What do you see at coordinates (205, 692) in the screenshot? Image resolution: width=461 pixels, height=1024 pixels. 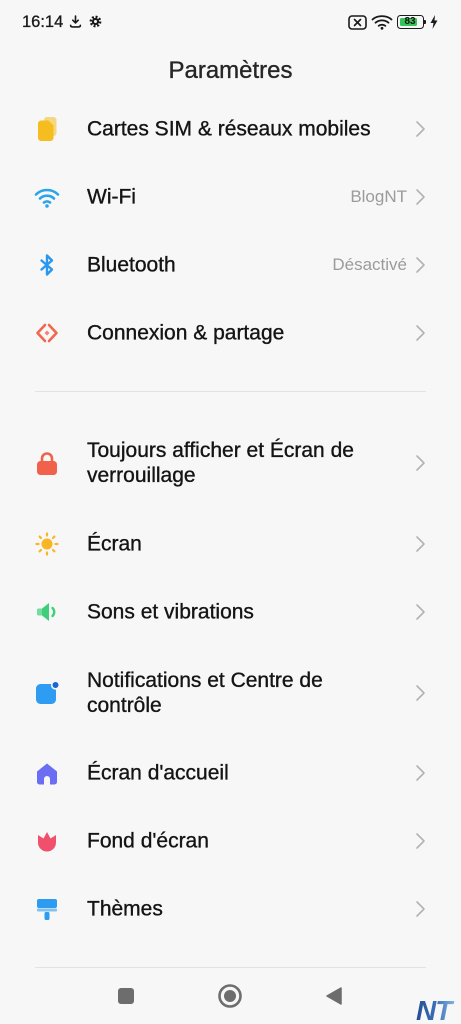 I see `settings-item-label: Notifications et Centre de contrôle` at bounding box center [205, 692].